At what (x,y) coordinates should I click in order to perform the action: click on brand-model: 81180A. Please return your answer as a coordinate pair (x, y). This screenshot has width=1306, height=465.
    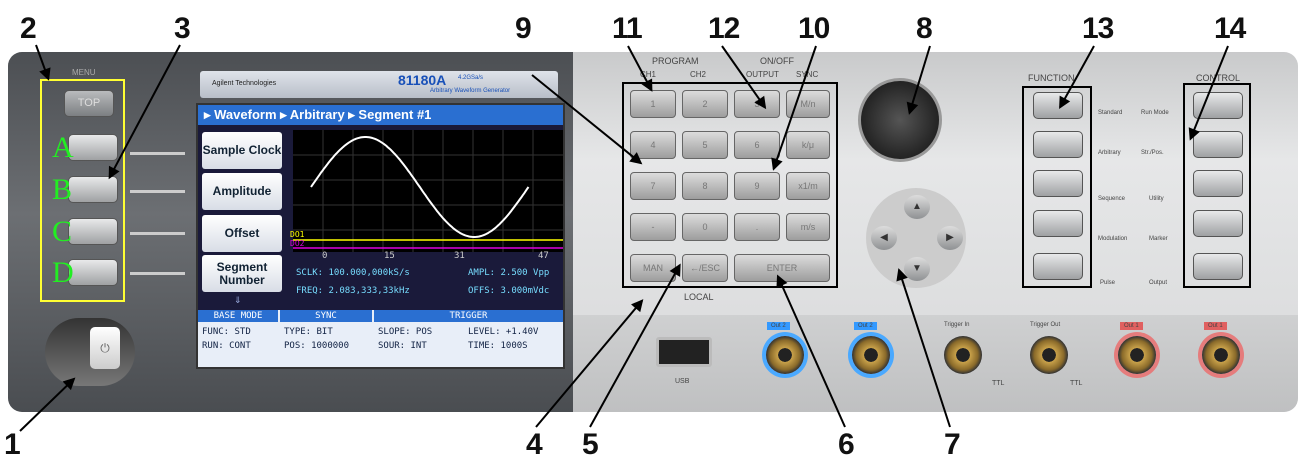
    Looking at the image, I should click on (422, 80).